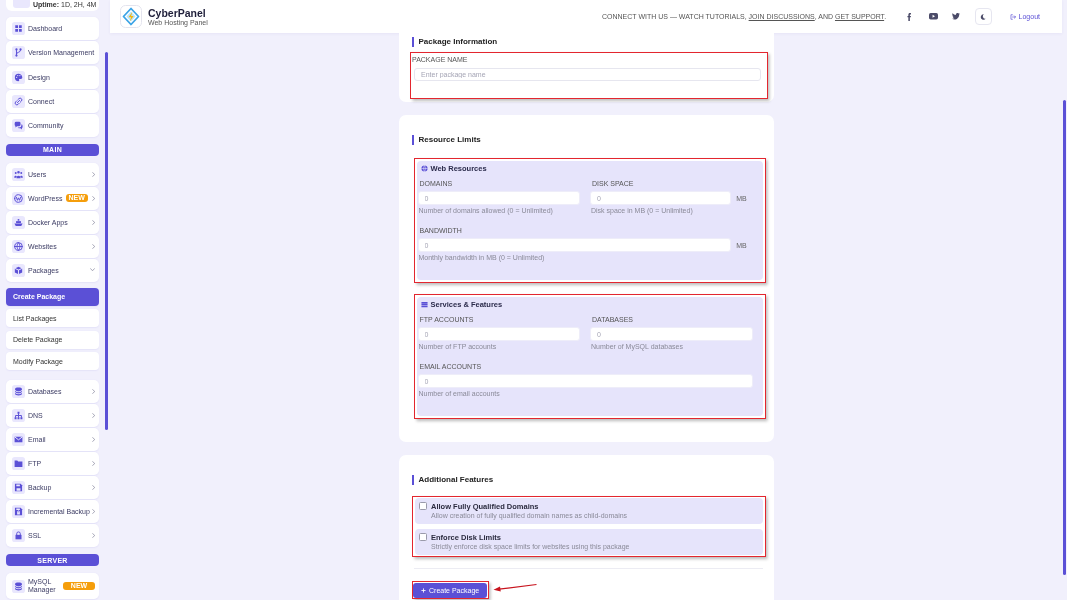 This screenshot has height=600, width=1067. Describe the element at coordinates (18, 174) in the screenshot. I see `users-icon` at that location.